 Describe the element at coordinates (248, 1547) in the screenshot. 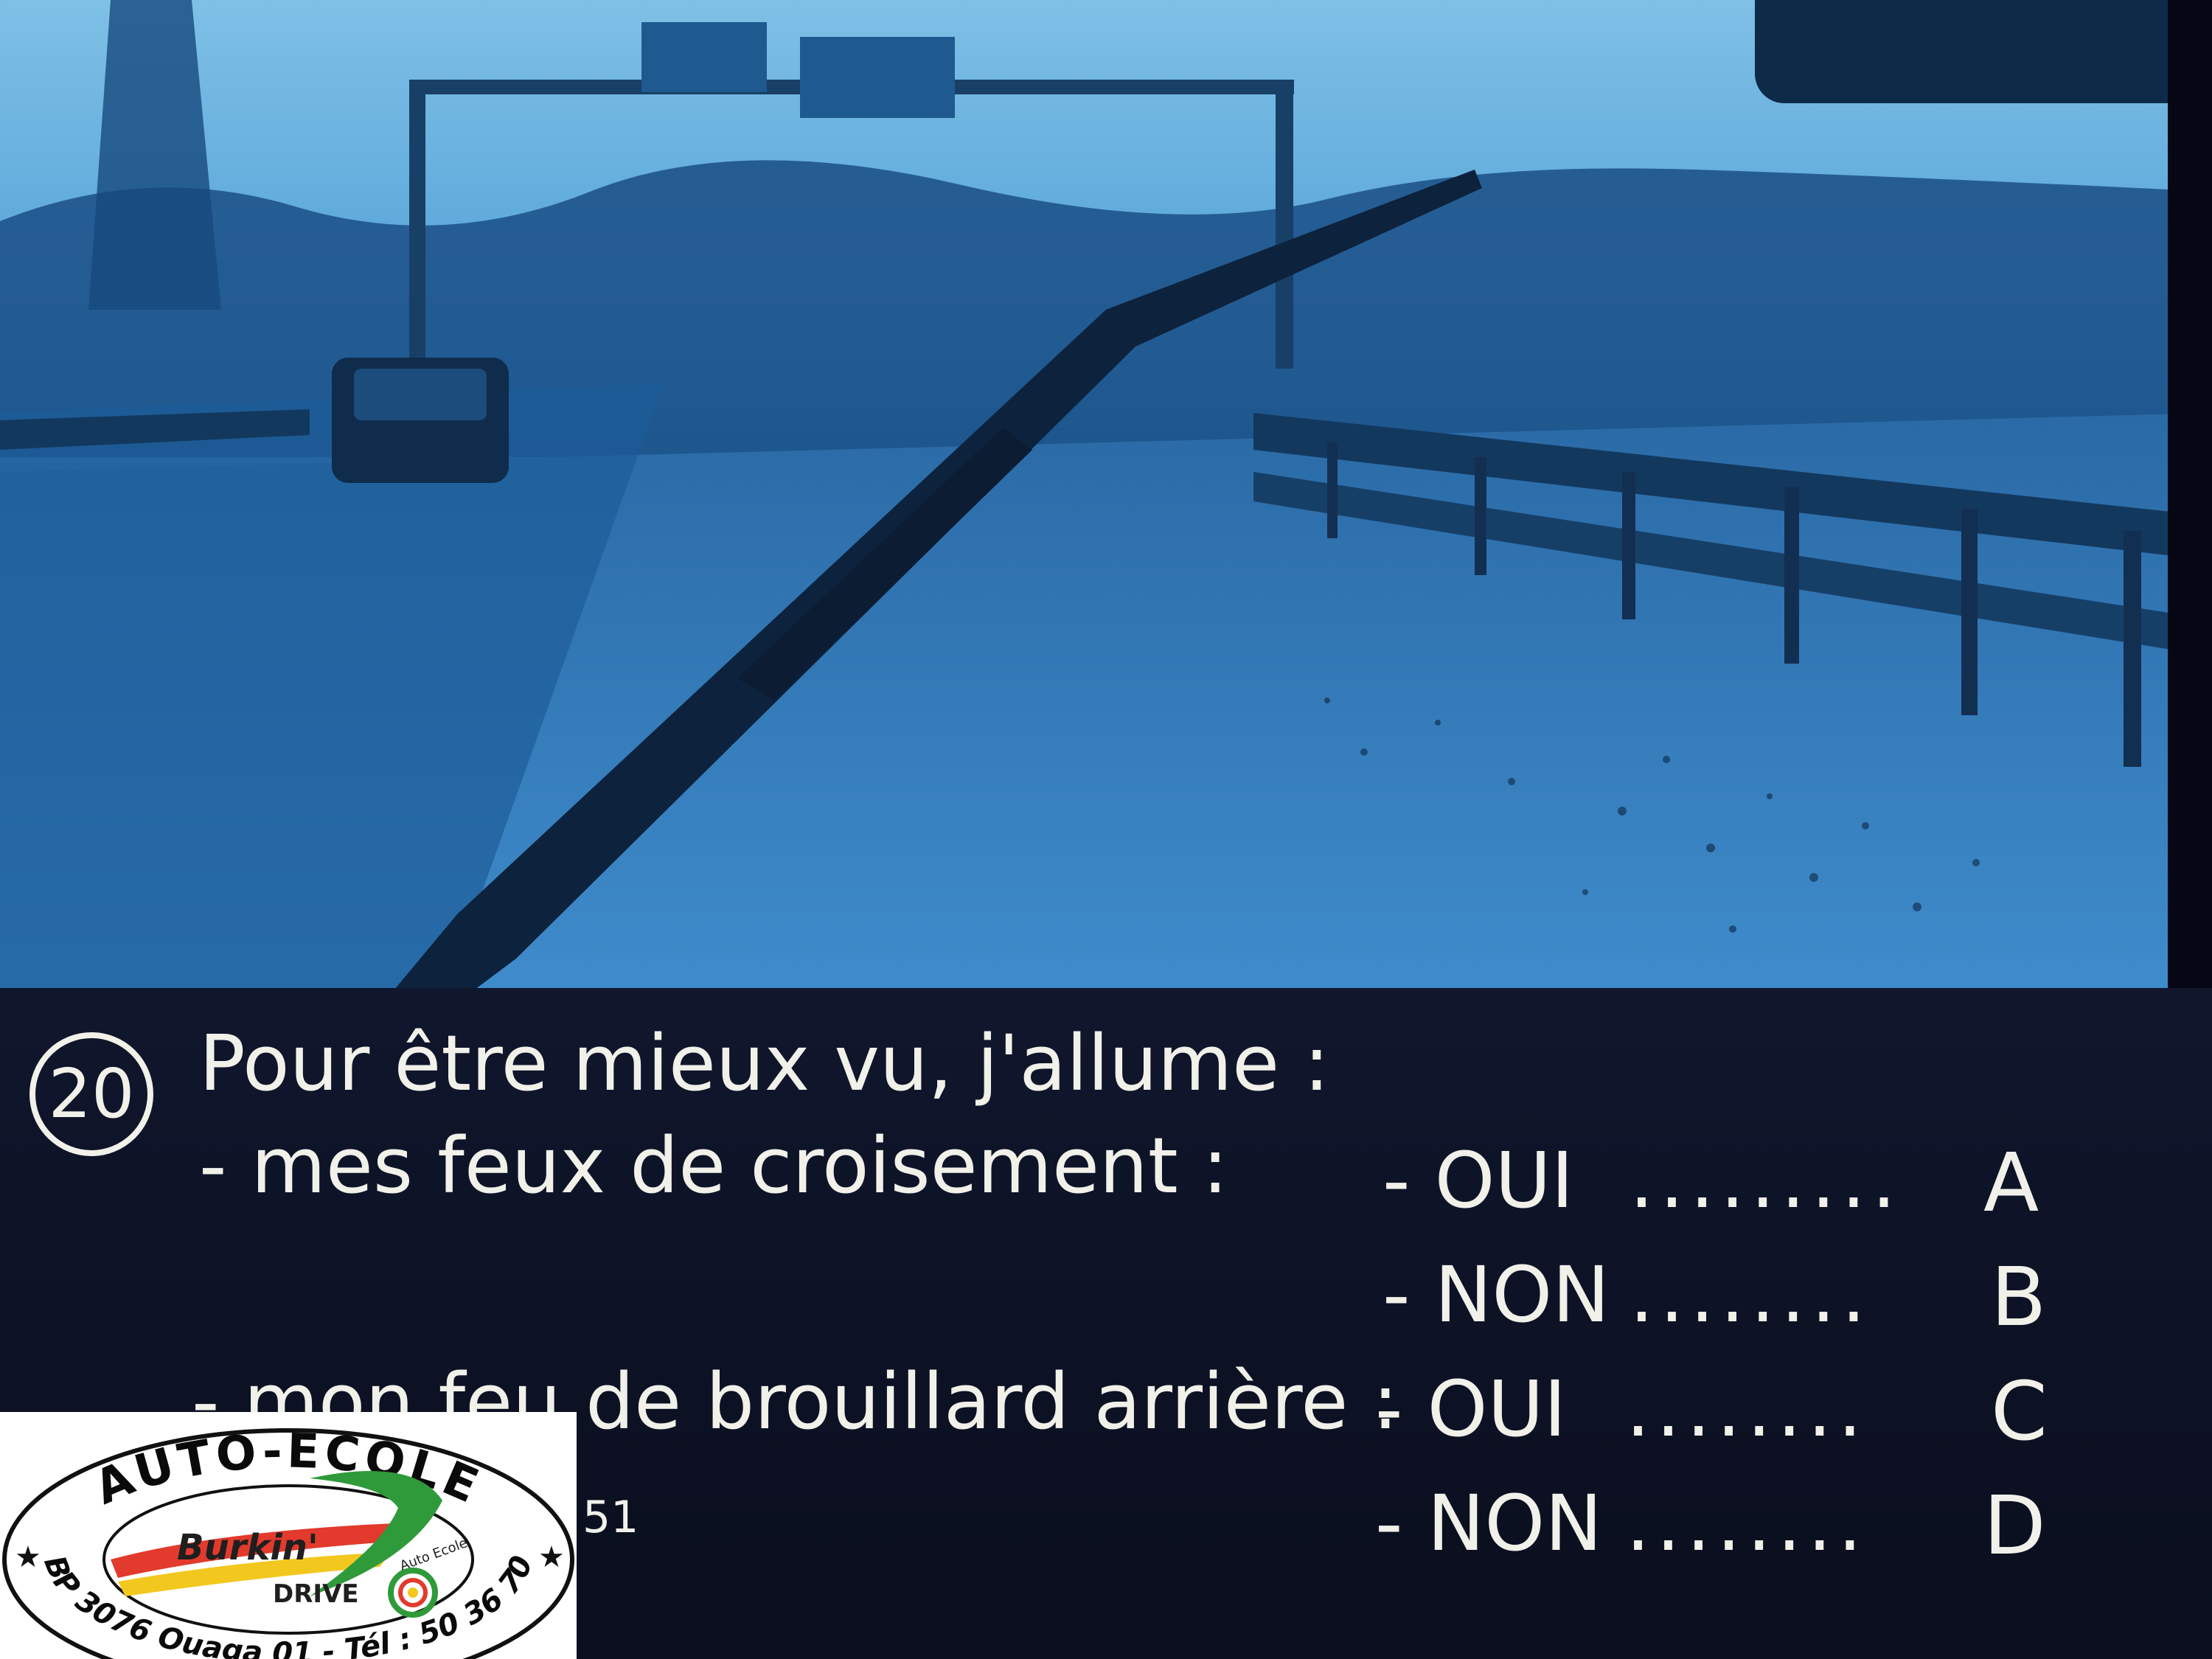

I see `logo-name-main: Burkin'` at that location.